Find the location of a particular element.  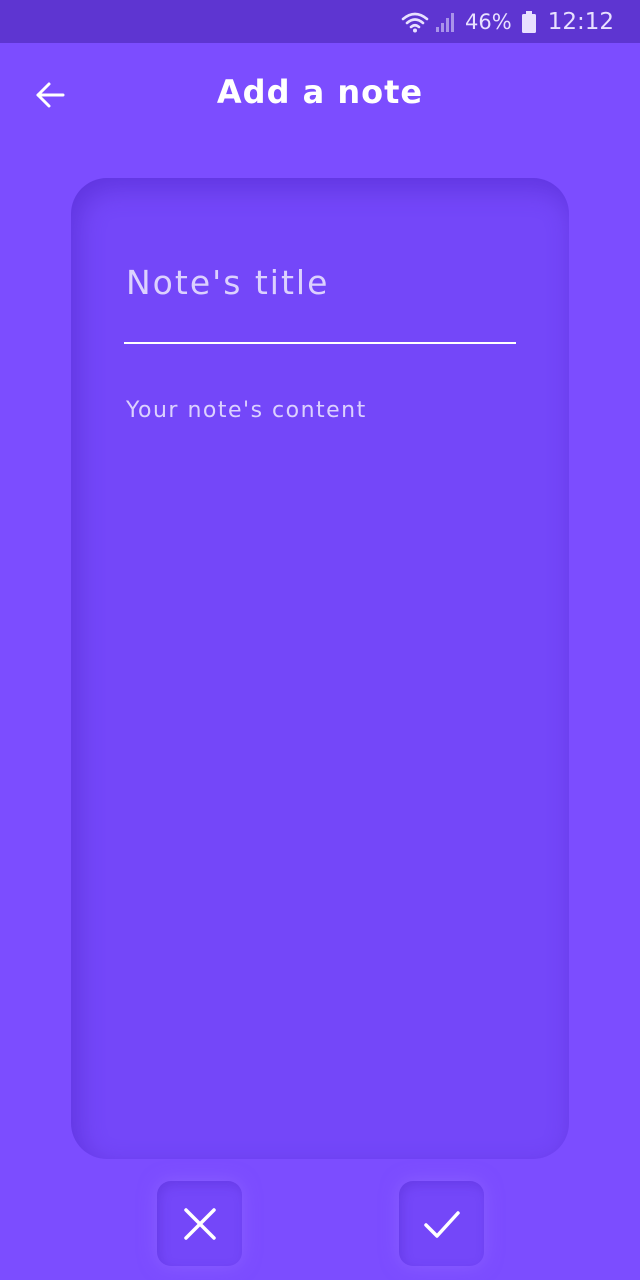

app-bar: Add a note is located at coordinates (320, 93).